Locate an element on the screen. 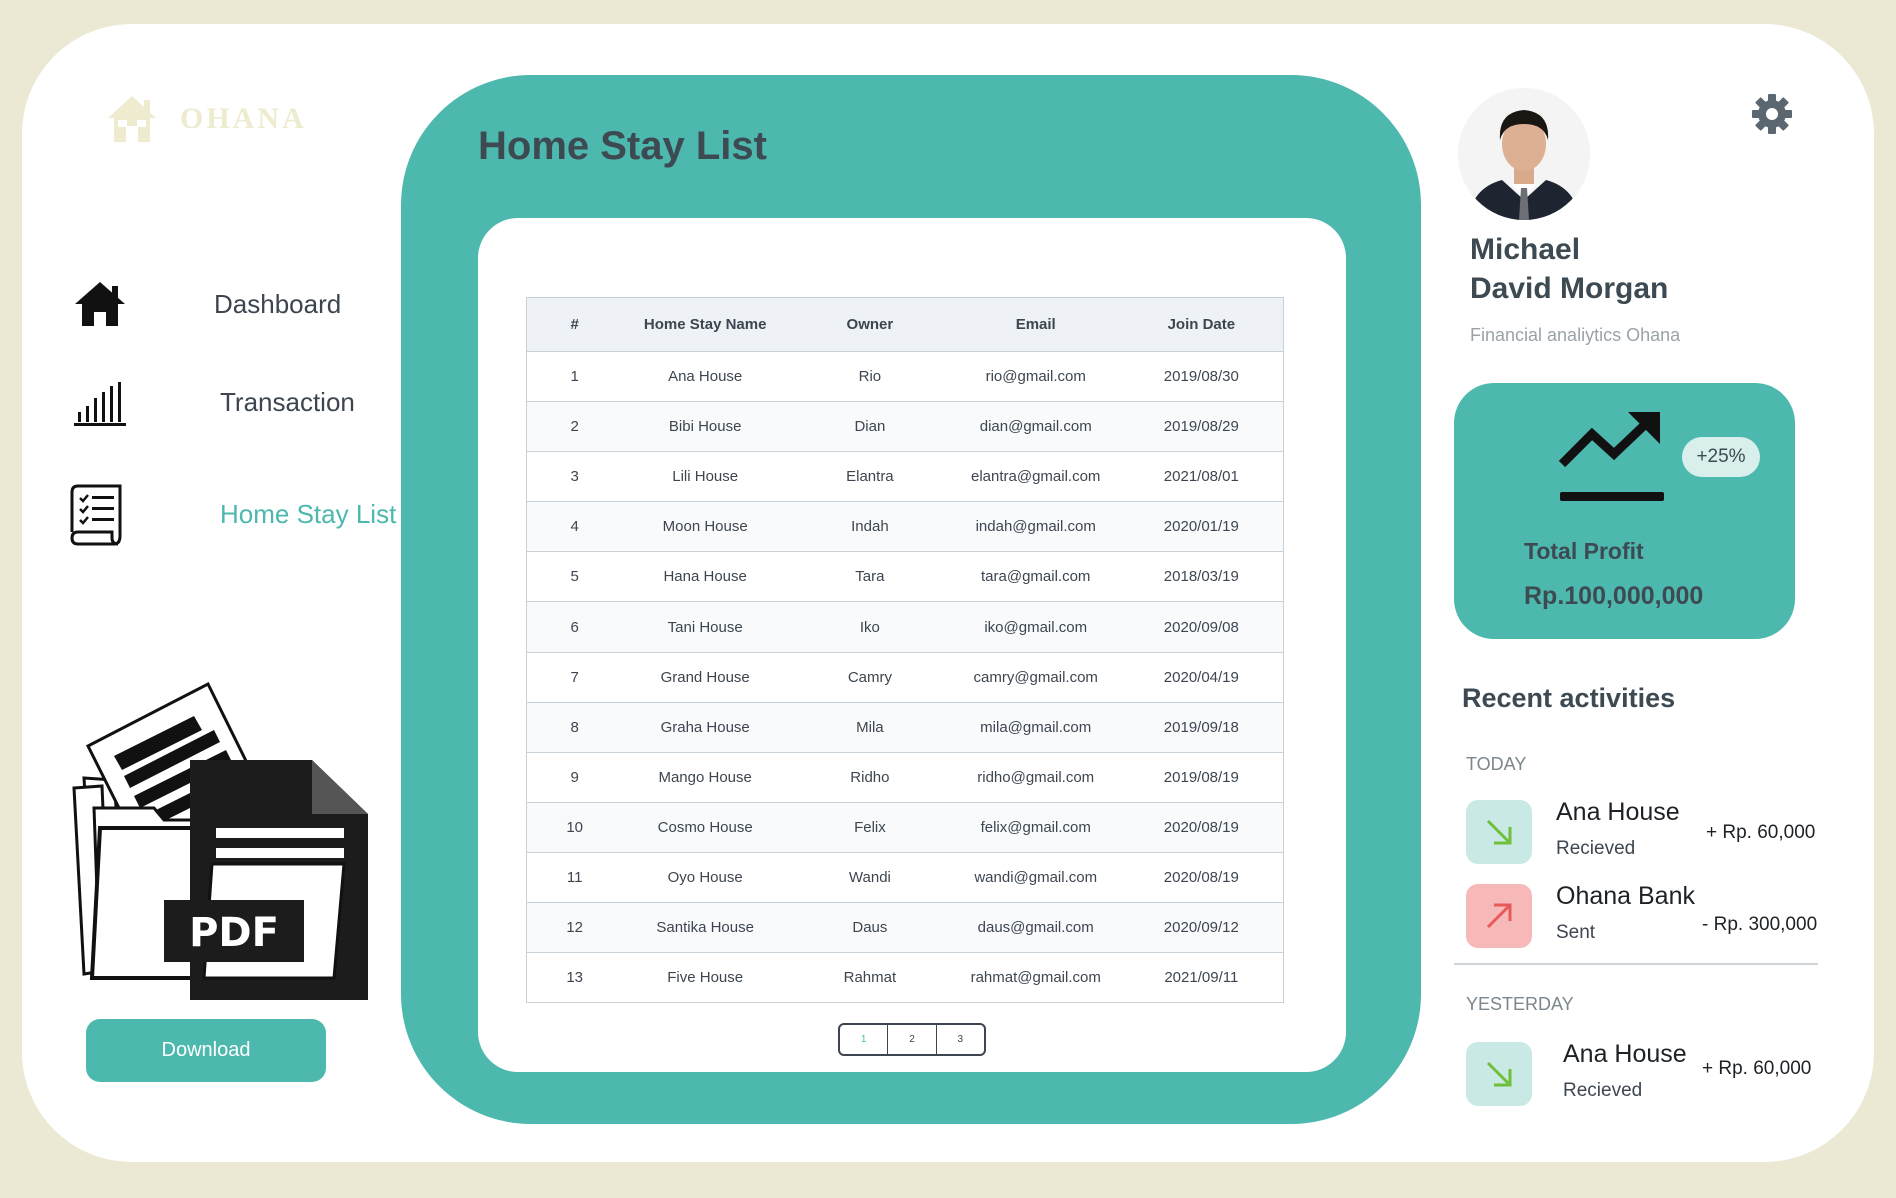 This screenshot has height=1198, width=1896. cell-home-stay-name: Oyo House is located at coordinates (705, 878).